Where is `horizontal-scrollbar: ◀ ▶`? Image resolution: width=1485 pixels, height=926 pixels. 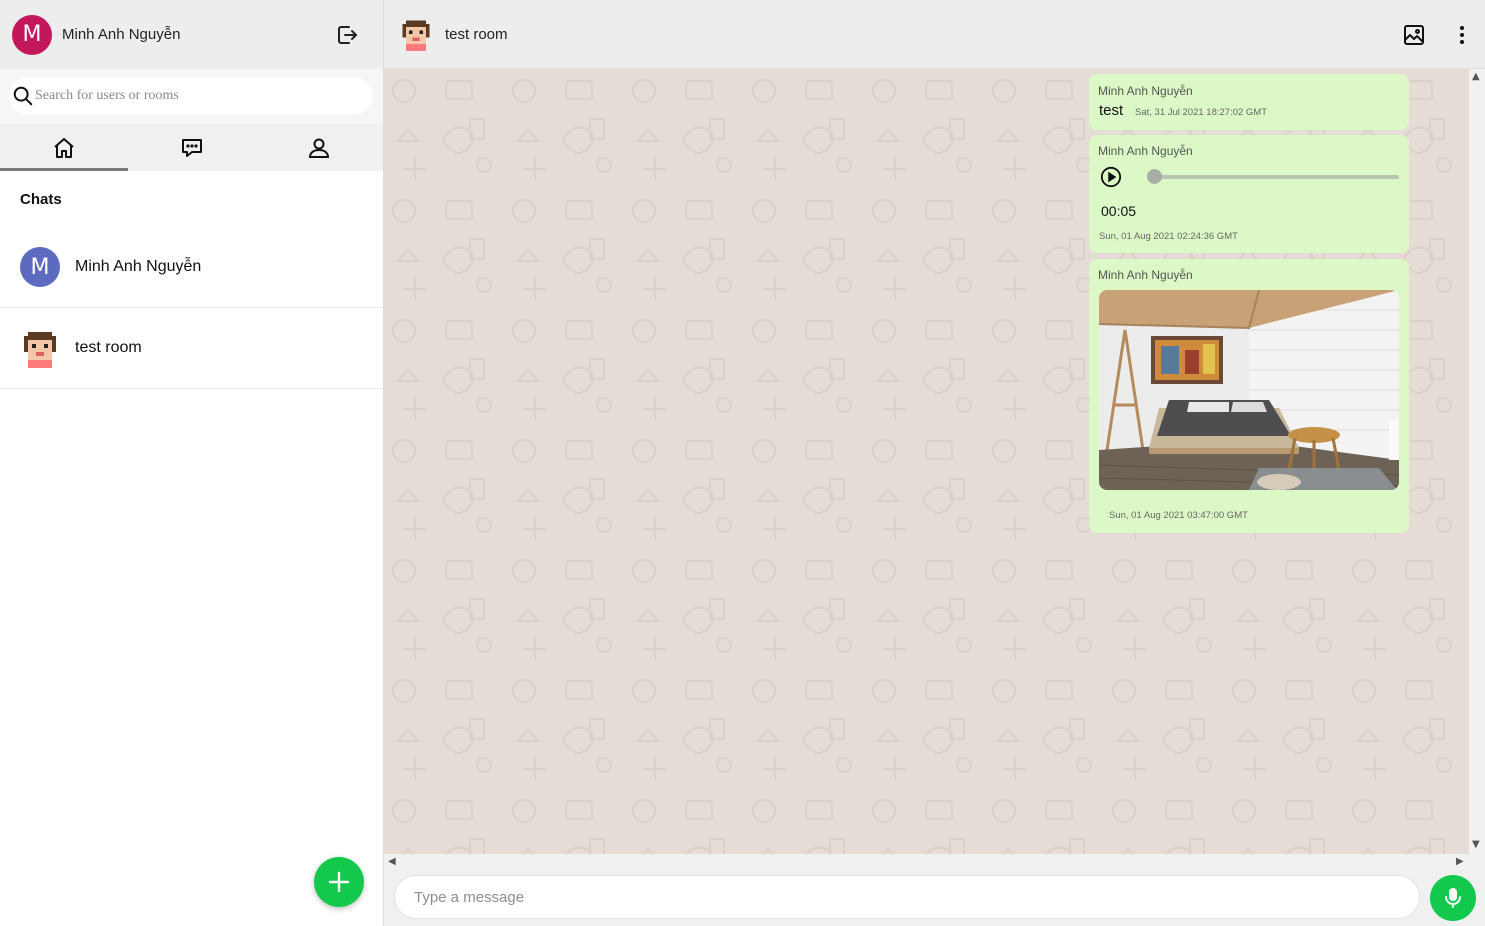 horizontal-scrollbar: ◀ ▶ is located at coordinates (926, 862).